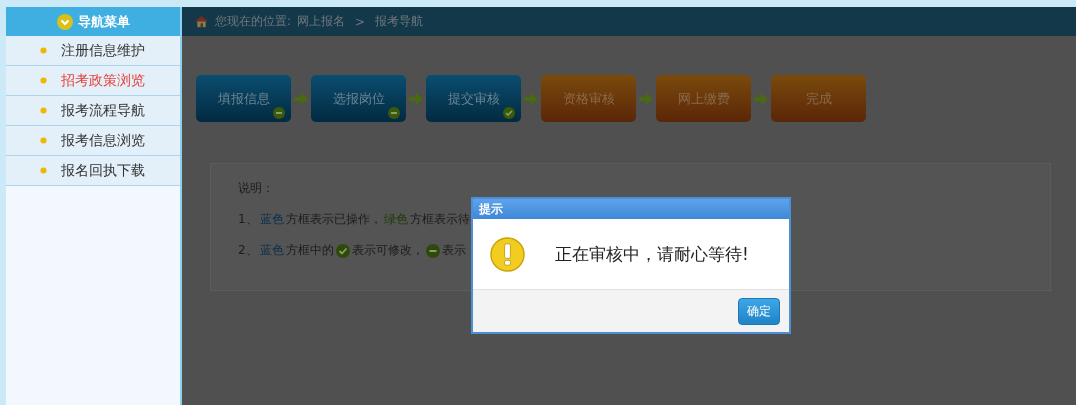 The height and width of the screenshot is (405, 1076). Describe the element at coordinates (491, 209) in the screenshot. I see `dialog-title: 提示` at that location.